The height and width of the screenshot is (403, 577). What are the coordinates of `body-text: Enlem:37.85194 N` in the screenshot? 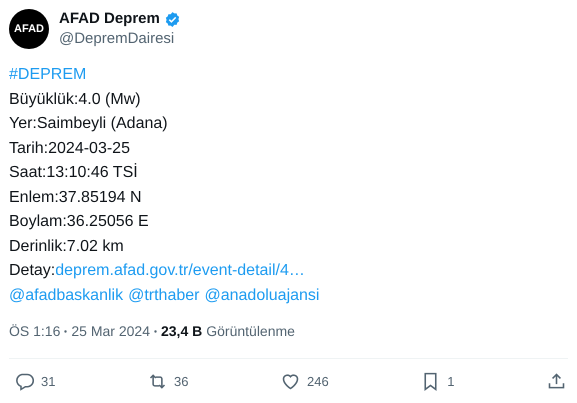 It's located at (75, 198).